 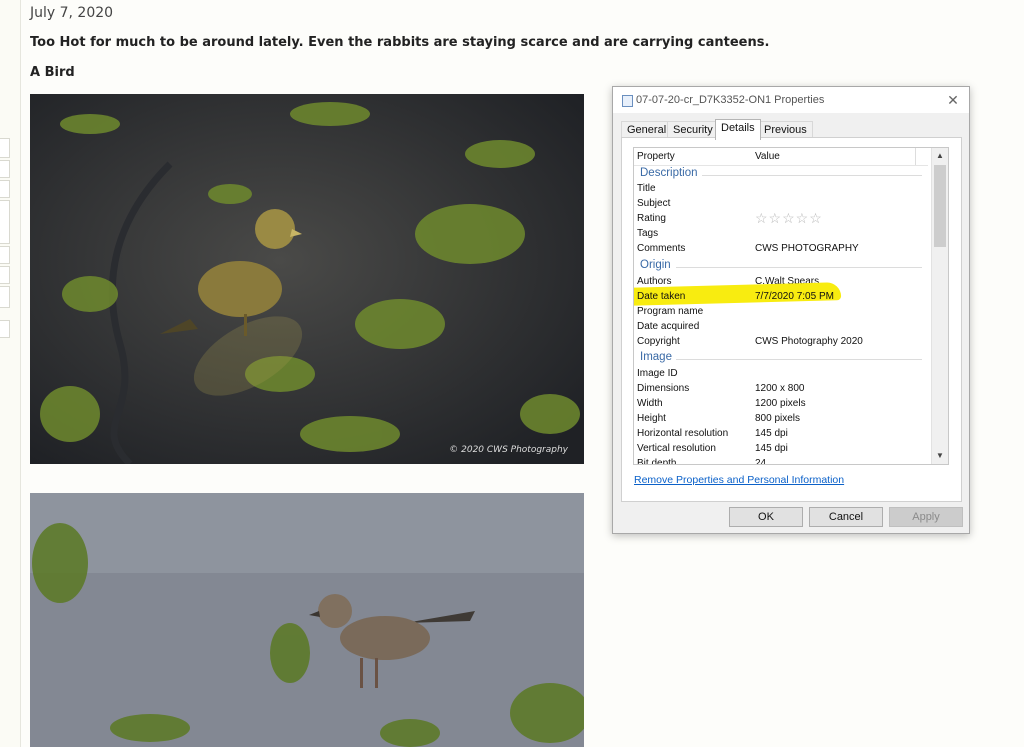 I want to click on vertical-scrollbar: ▲ ▼, so click(x=939, y=306).